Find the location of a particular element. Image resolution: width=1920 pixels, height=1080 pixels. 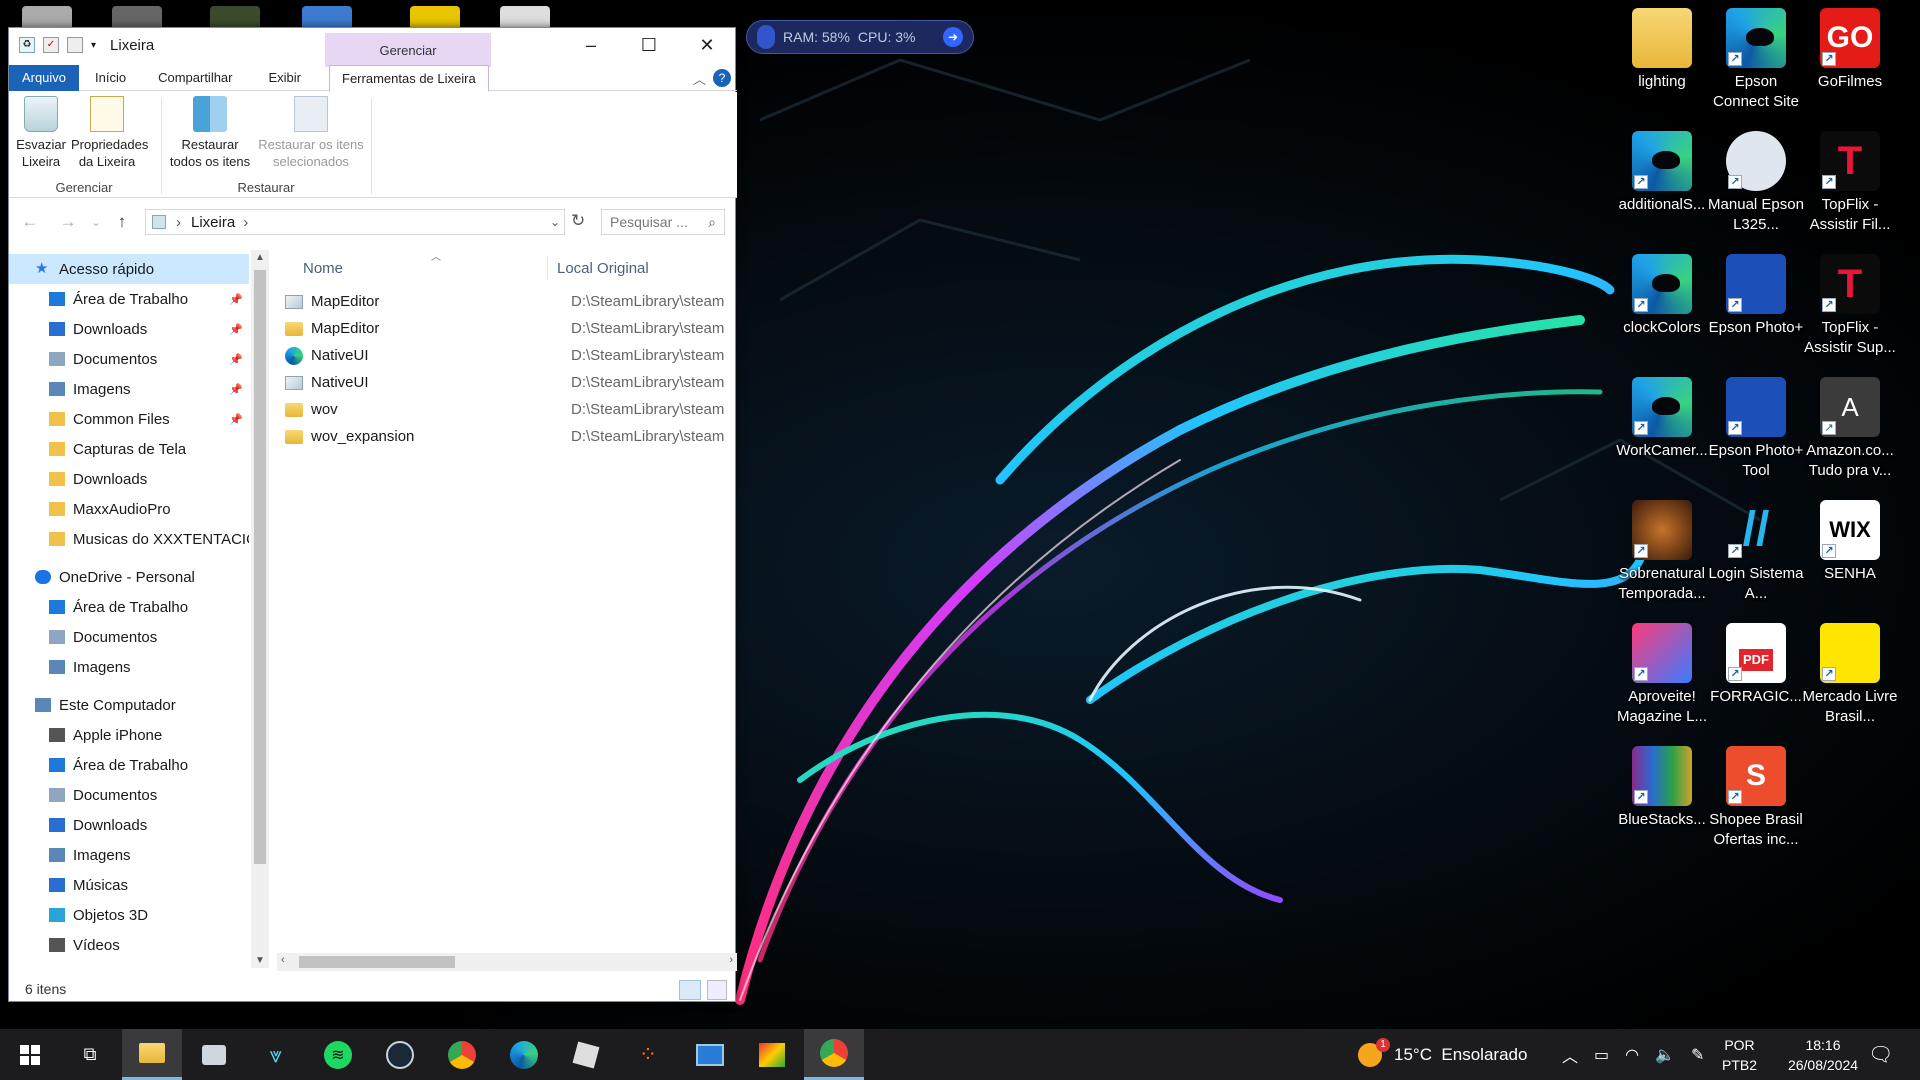

refresh-icon: ↻ is located at coordinates (578, 221).